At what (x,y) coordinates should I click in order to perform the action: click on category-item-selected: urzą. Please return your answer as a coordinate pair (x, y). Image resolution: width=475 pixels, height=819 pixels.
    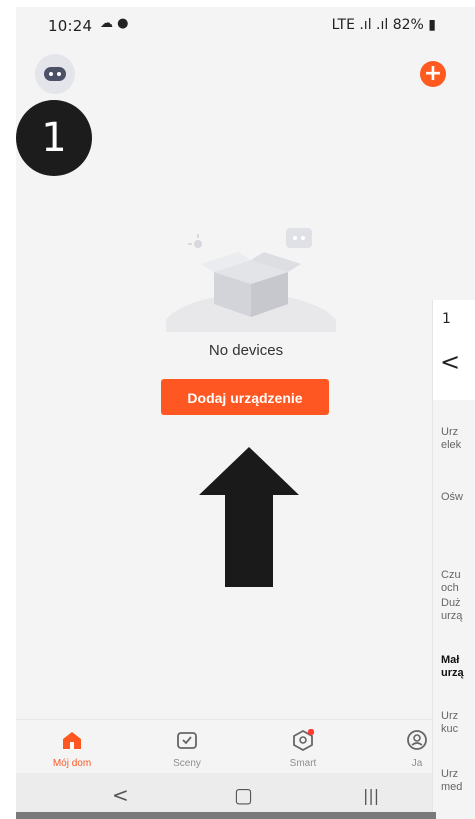
    Looking at the image, I should click on (454, 673).